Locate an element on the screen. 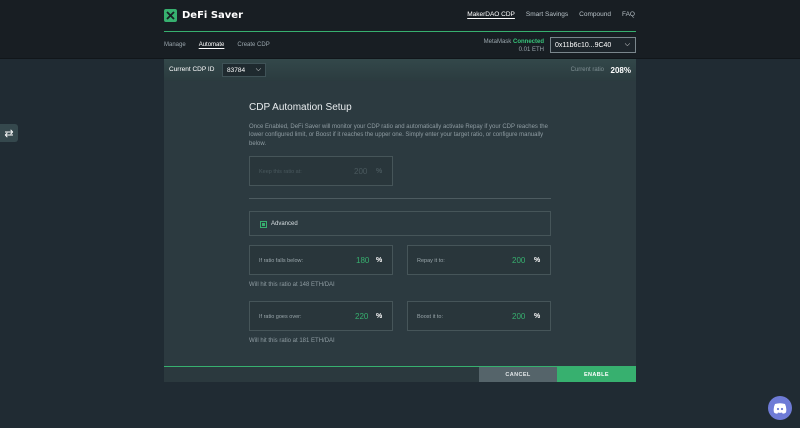 Image resolution: width=800 pixels, height=428 pixels. repay-trigger-unit: % is located at coordinates (379, 260).